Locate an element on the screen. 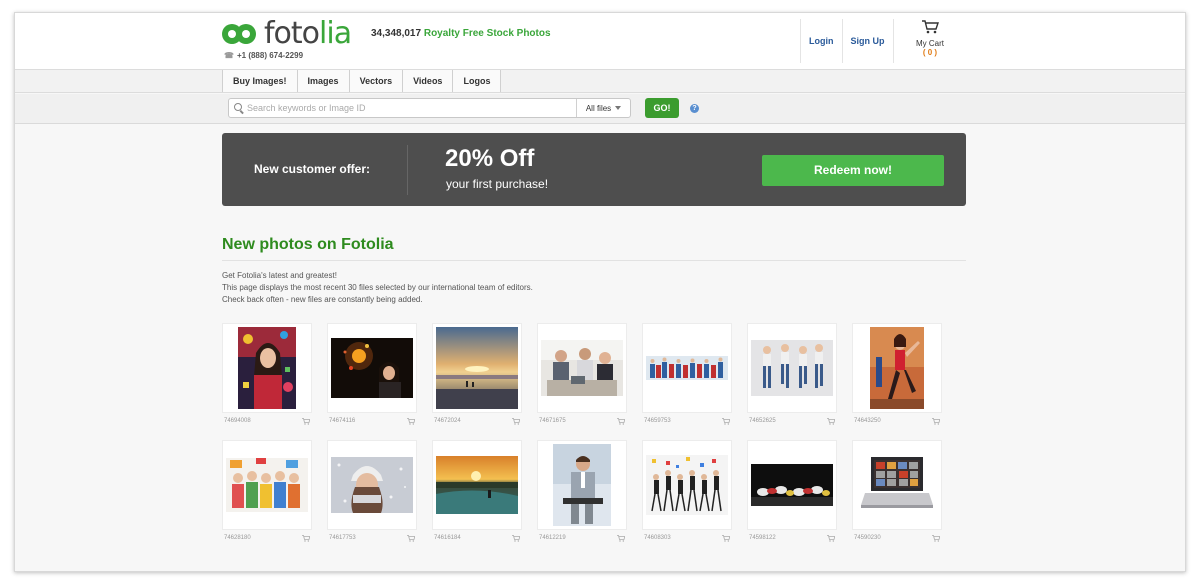  nav-bar: Buy Images! Images Vectors Videos Logos is located at coordinates (600, 81).